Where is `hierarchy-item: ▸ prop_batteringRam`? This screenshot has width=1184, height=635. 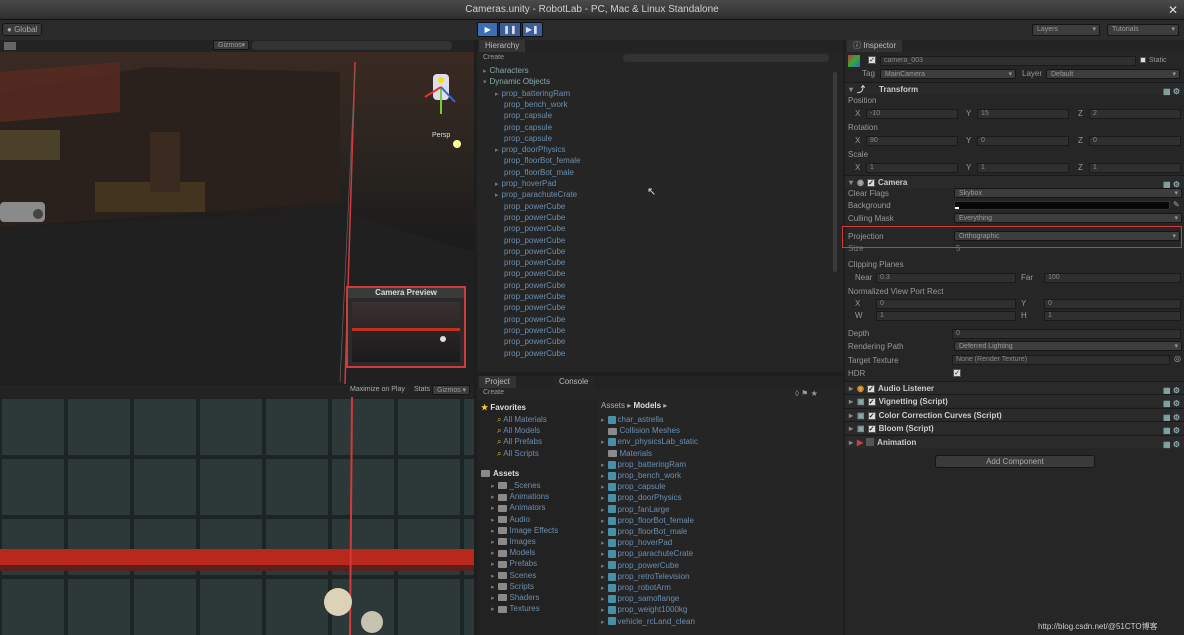
hierarchy-item: ▸ prop_batteringRam is located at coordinates (532, 93).